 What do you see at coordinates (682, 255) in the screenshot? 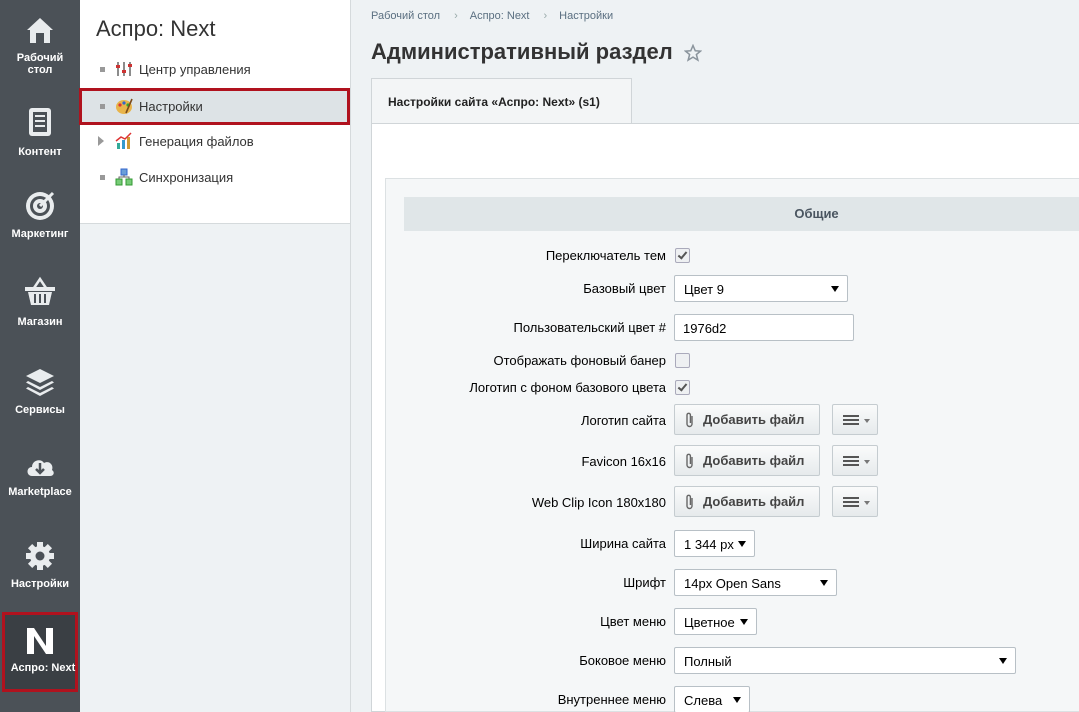
I see `theme-switch-checkbox` at bounding box center [682, 255].